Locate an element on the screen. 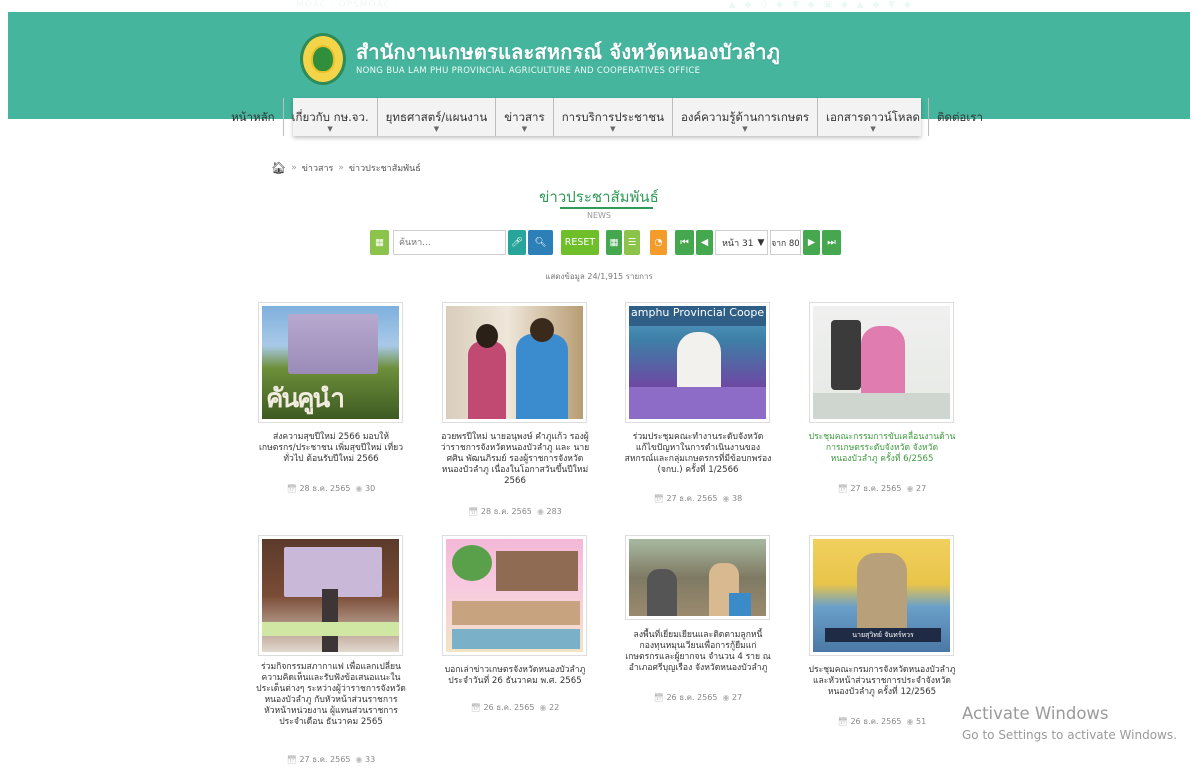  title-underline is located at coordinates (606, 208).